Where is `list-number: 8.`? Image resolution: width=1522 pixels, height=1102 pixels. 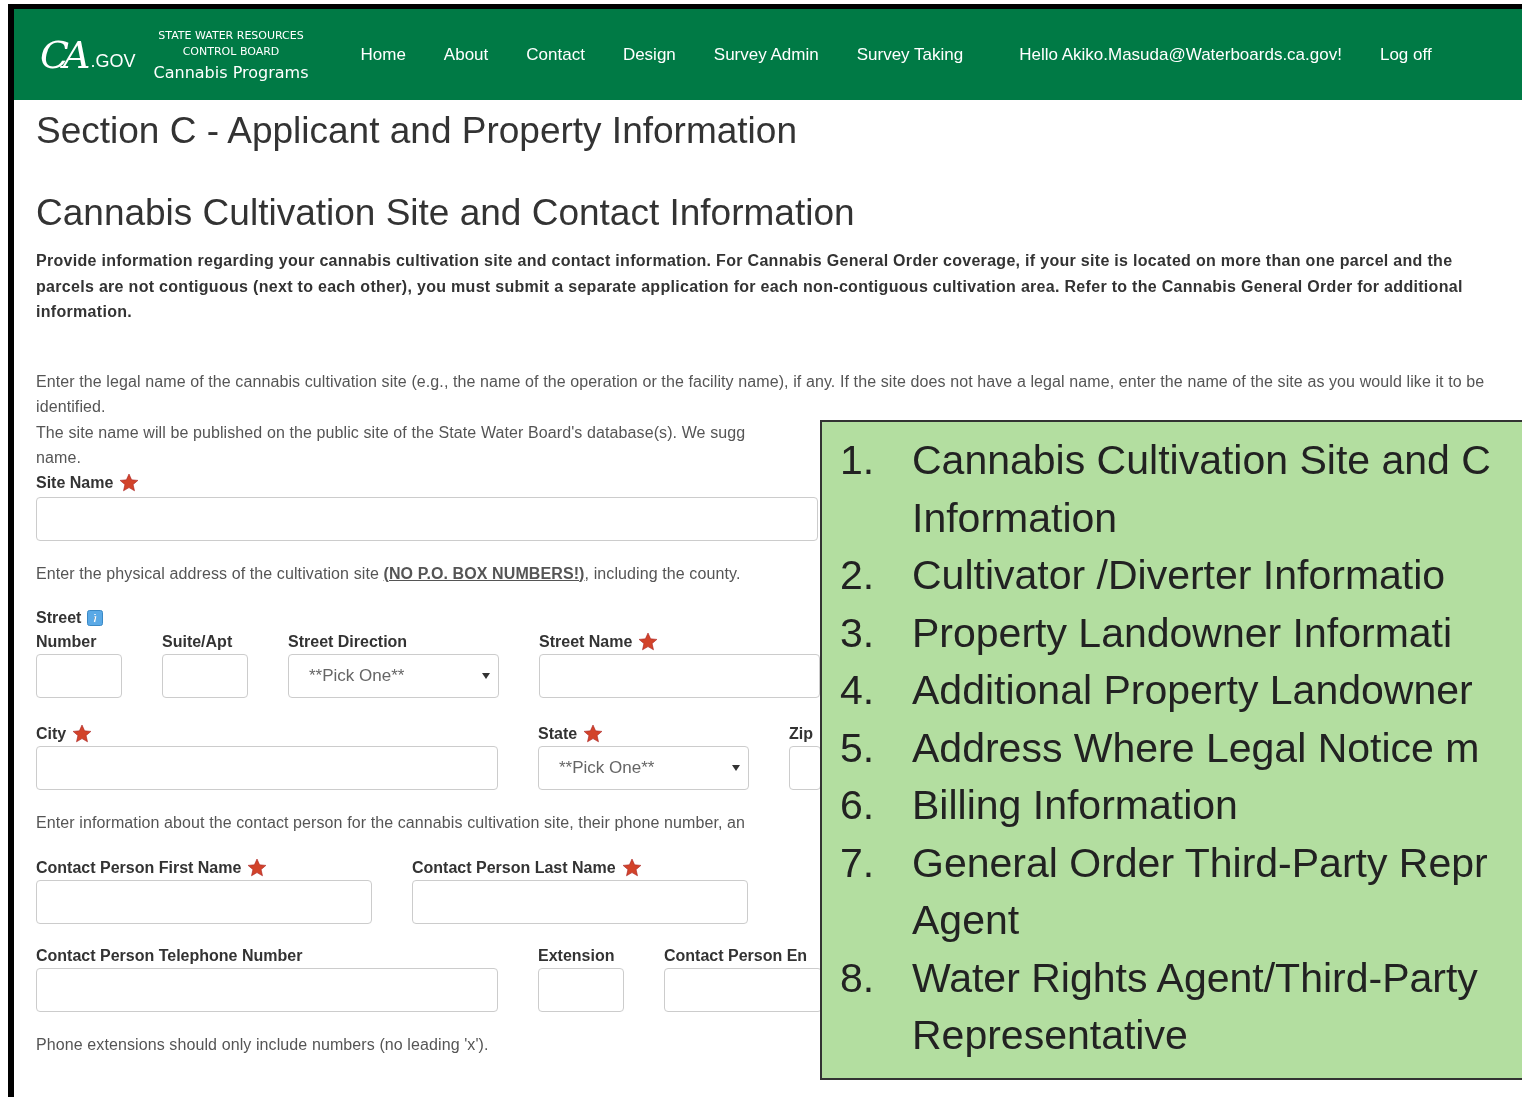
list-number: 8. is located at coordinates (858, 978).